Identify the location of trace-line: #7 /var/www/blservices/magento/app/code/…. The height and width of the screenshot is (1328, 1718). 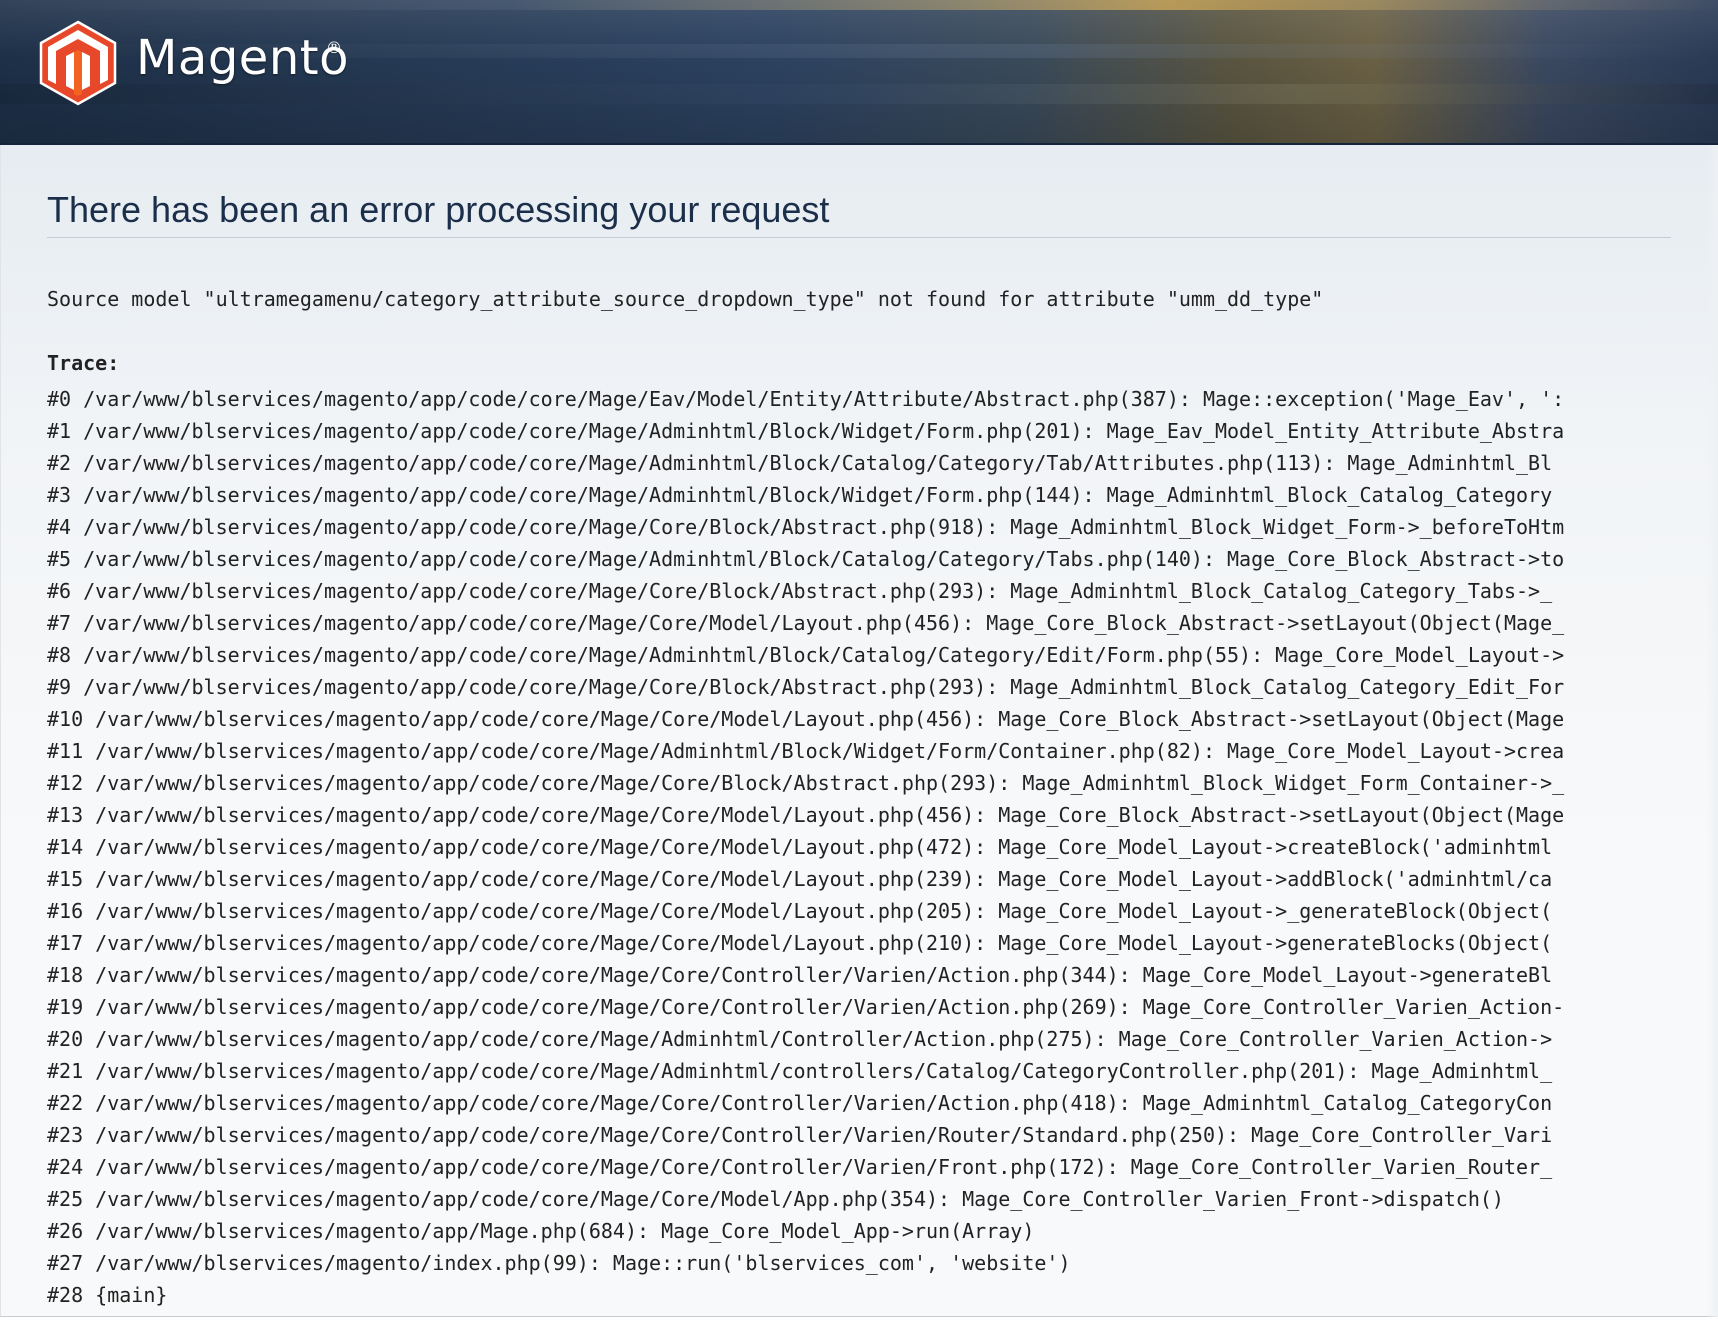
(806, 623).